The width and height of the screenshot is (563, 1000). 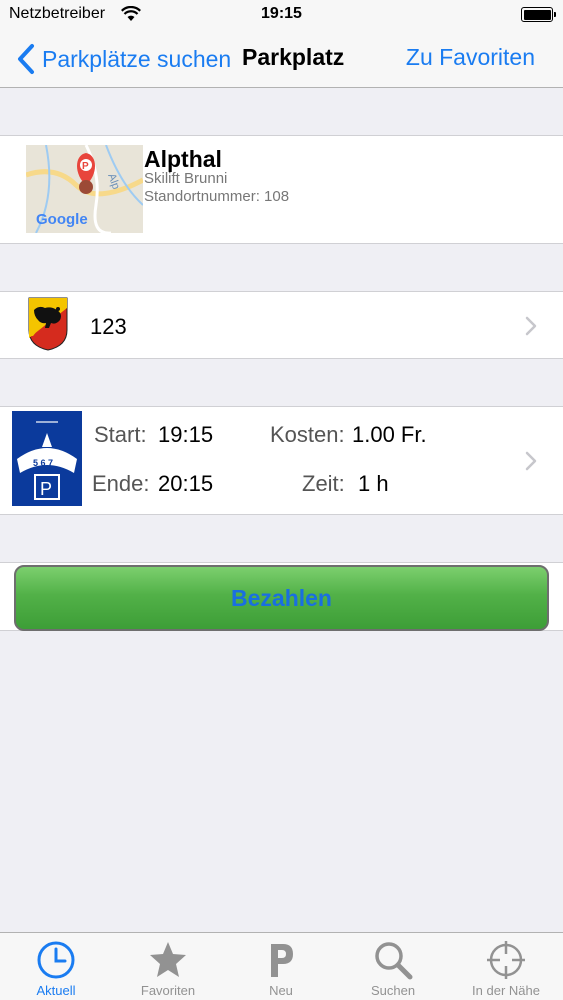 I want to click on pay-button: Bezahlen, so click(x=281, y=598).